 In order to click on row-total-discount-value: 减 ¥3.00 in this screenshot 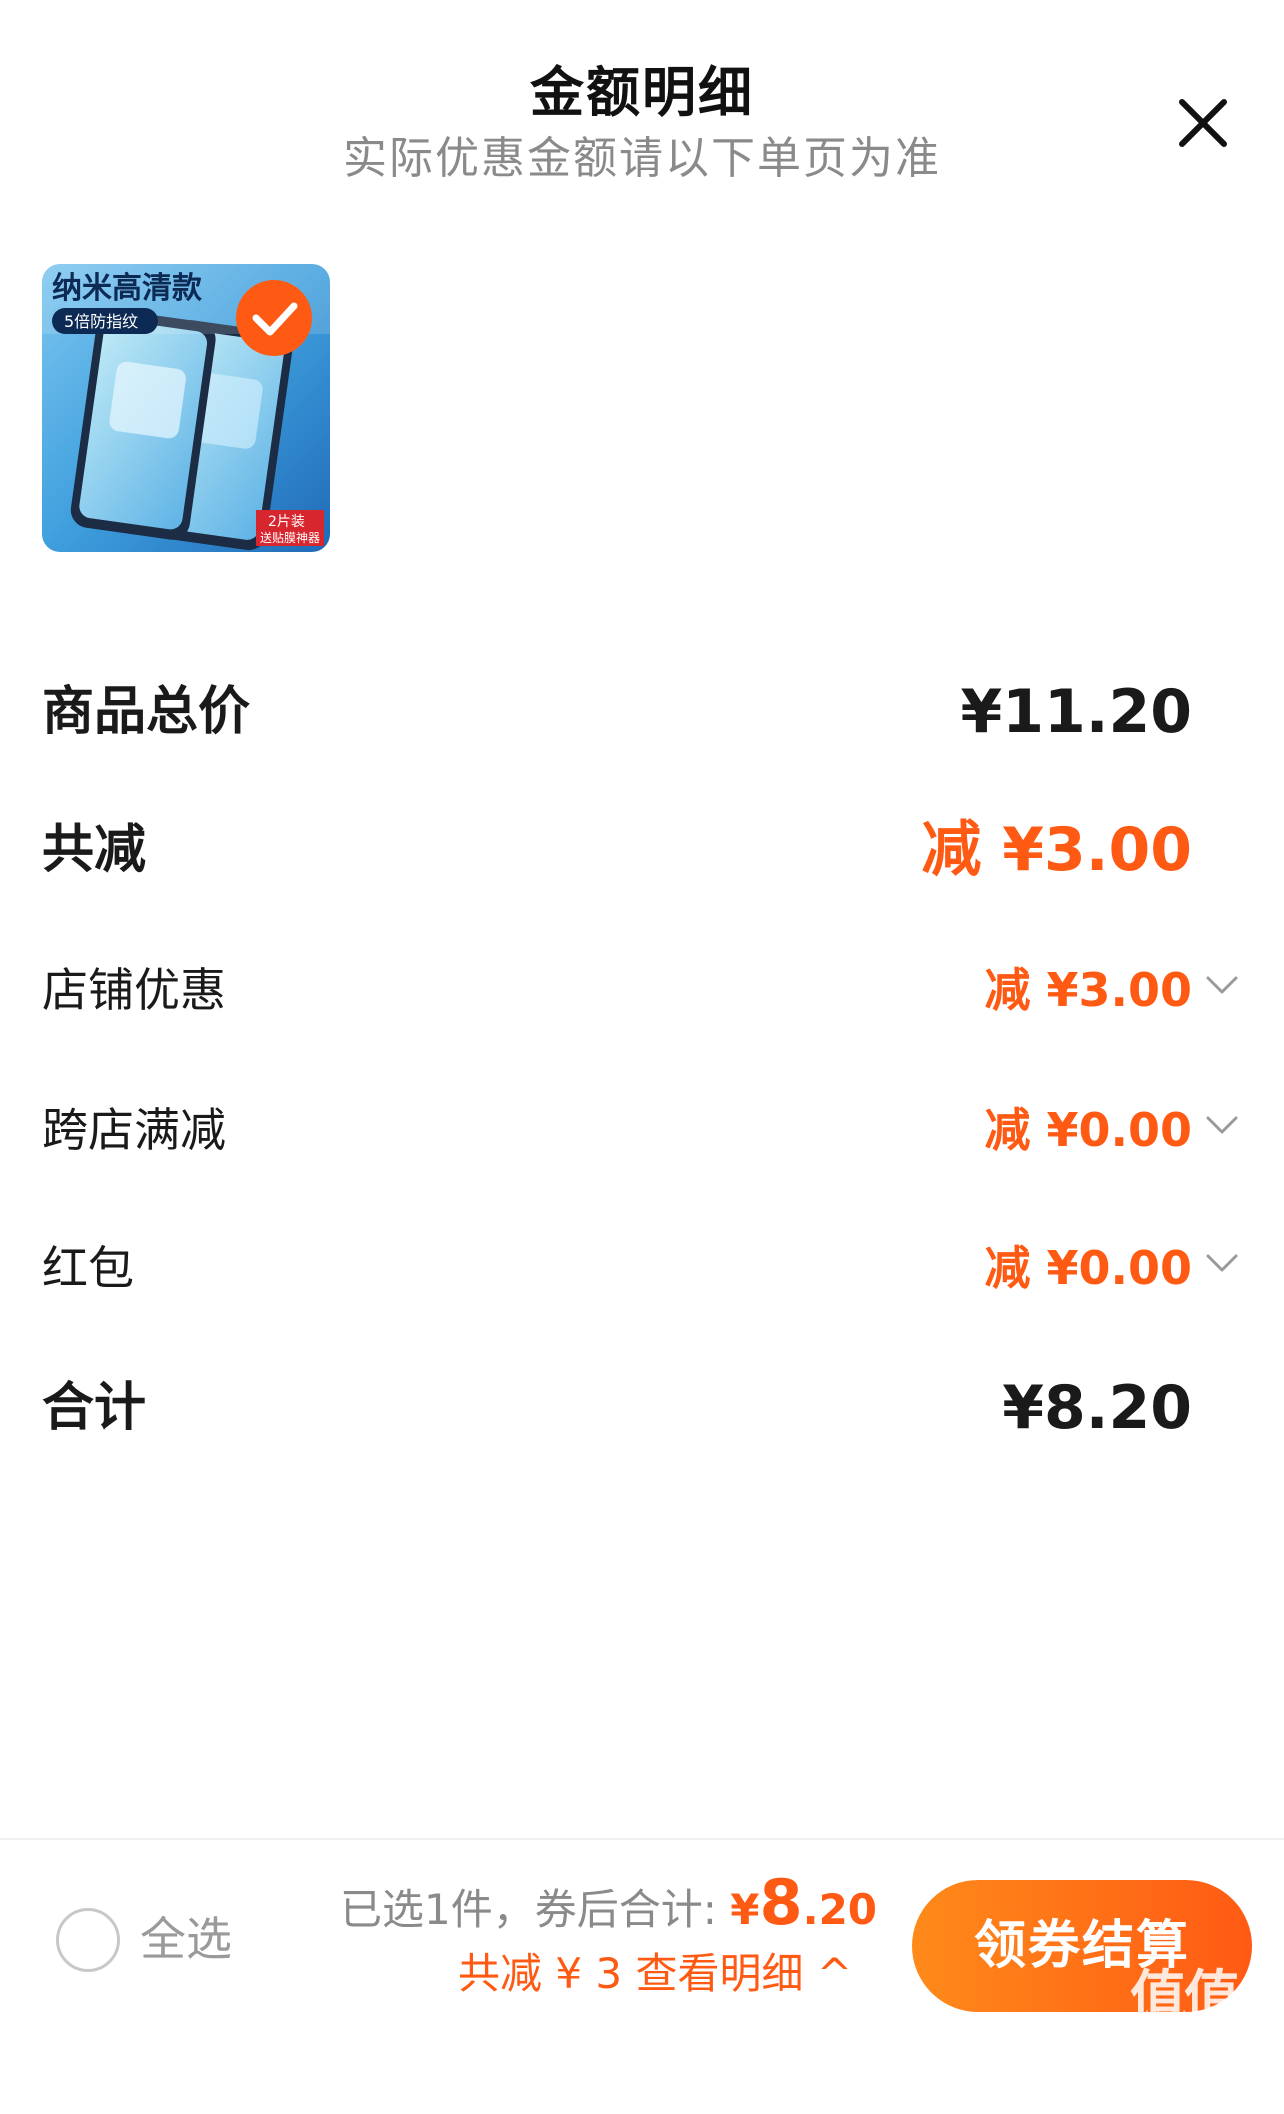, I will do `click(1056, 850)`.